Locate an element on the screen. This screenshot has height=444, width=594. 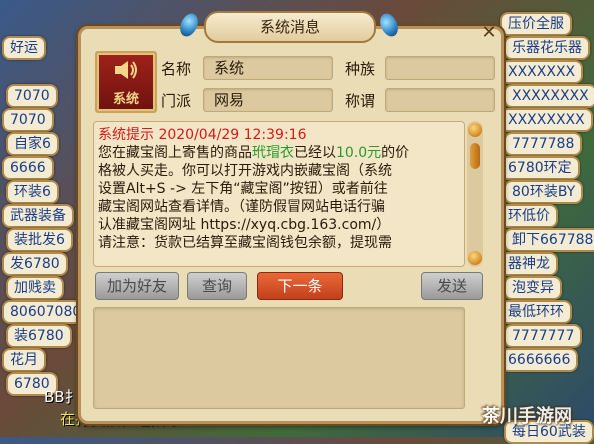
chat-tag: 好运 is located at coordinates (24, 48).